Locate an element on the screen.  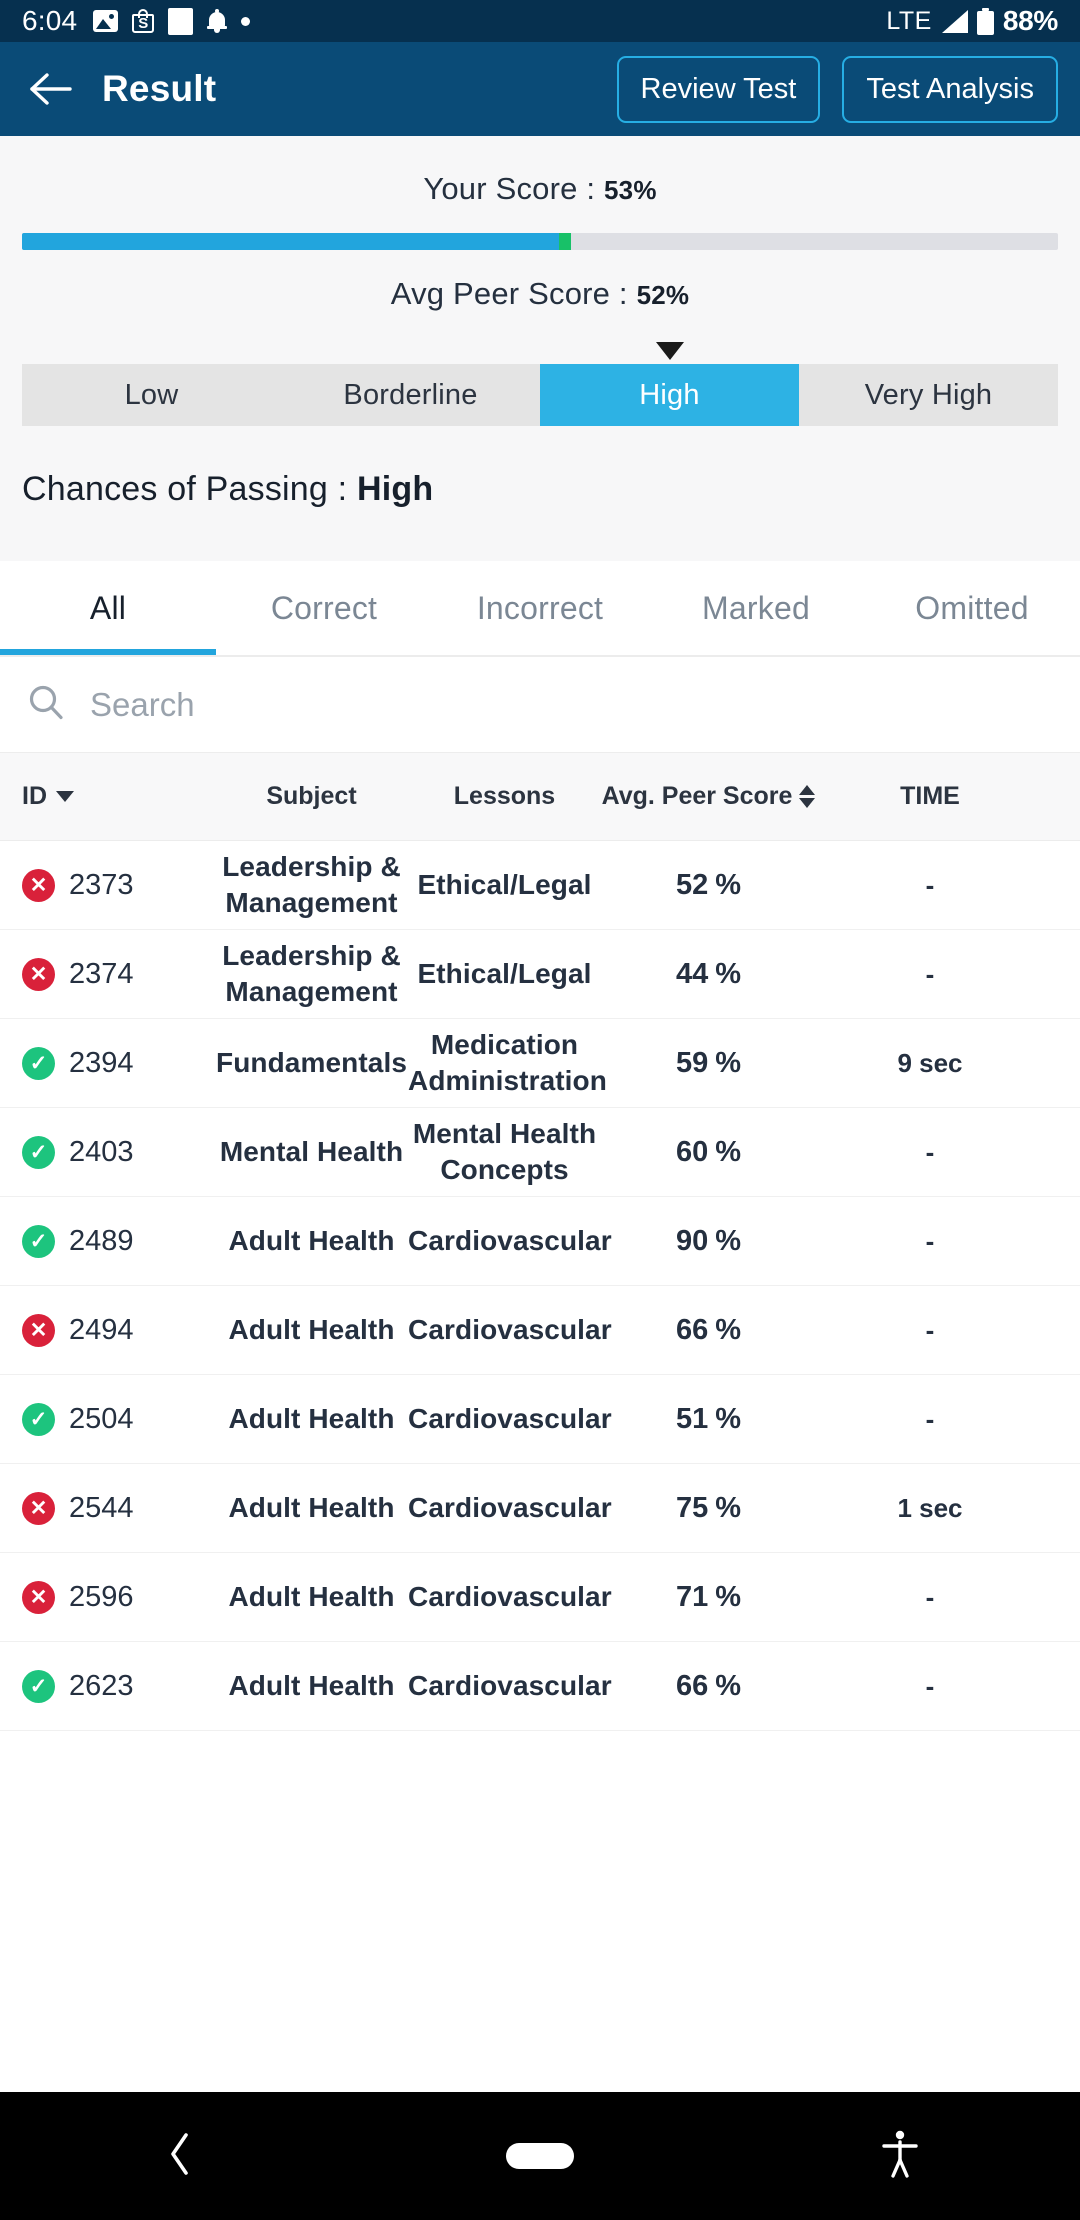
tab-incorrect: Incorrect is located at coordinates (540, 608).